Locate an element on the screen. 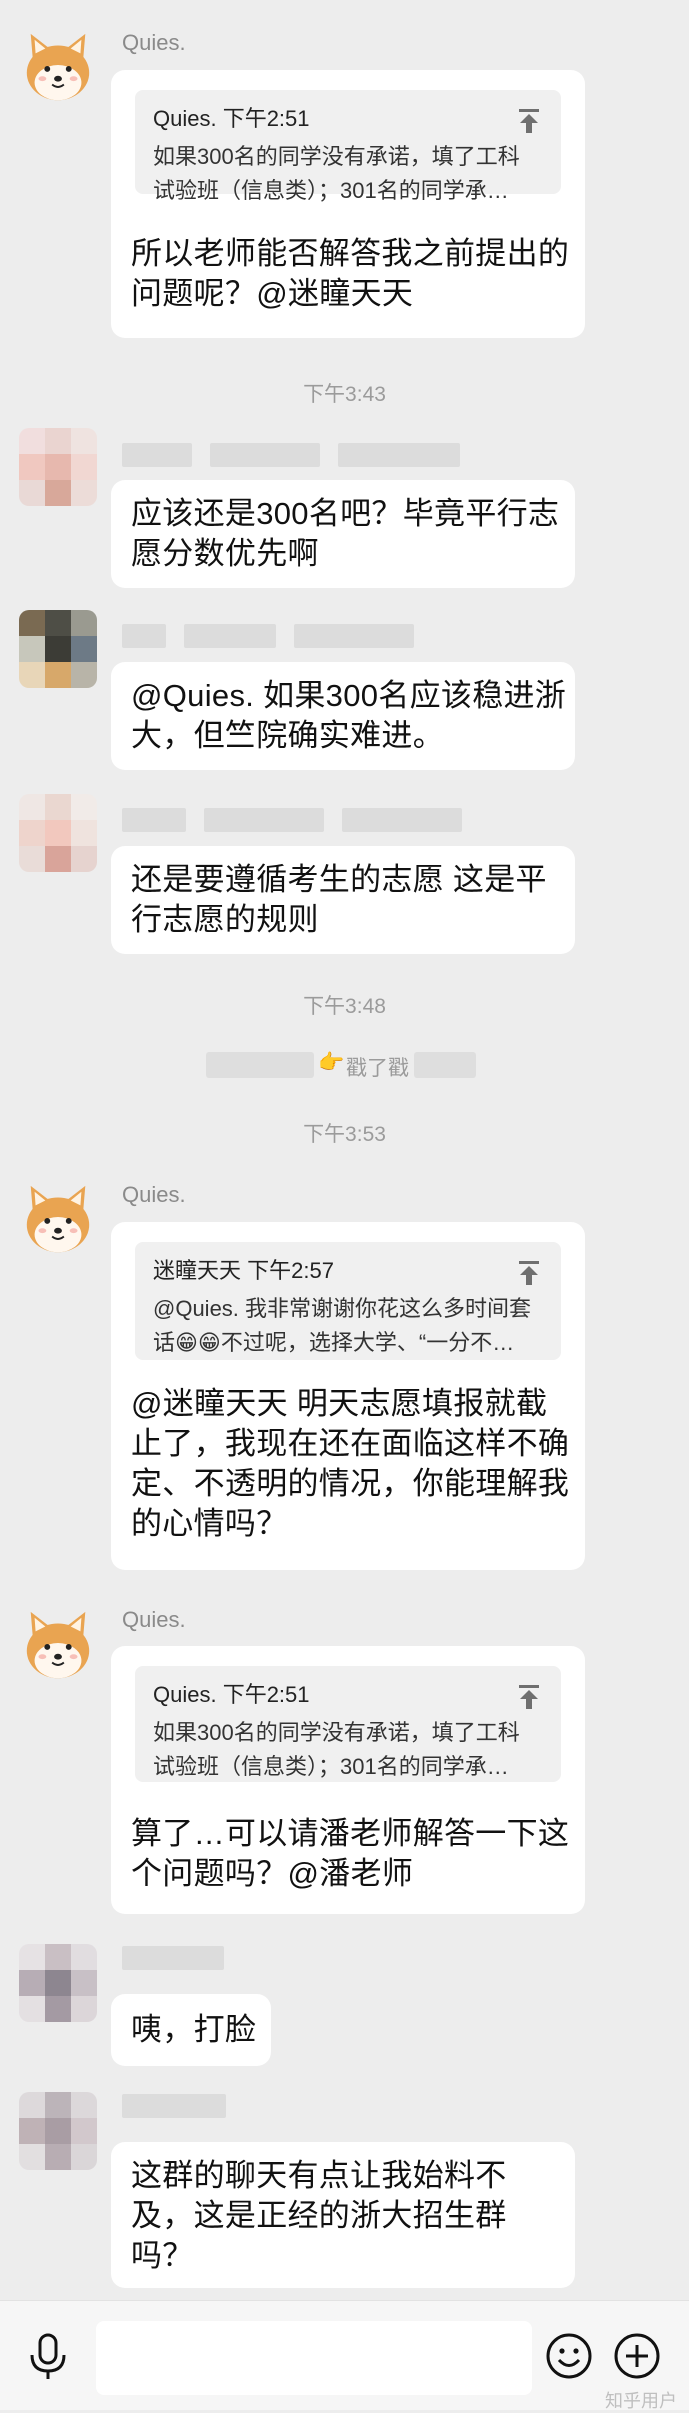  poked-name-redacted is located at coordinates (445, 1065).